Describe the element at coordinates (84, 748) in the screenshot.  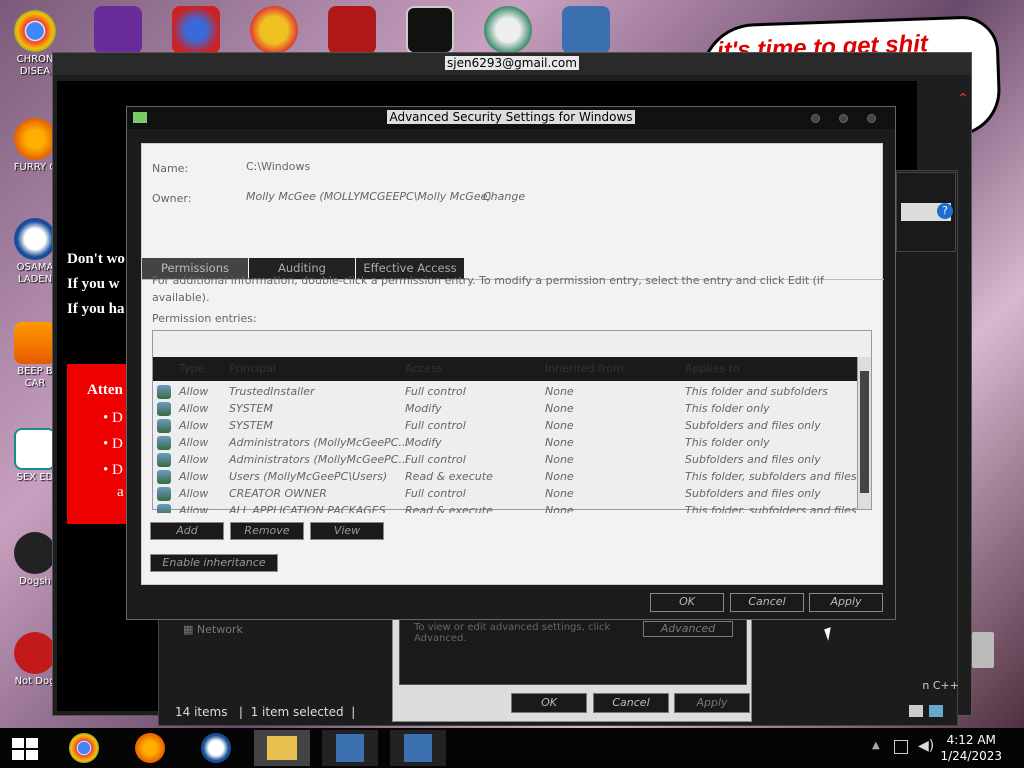
I see `taskbar-chrome` at that location.